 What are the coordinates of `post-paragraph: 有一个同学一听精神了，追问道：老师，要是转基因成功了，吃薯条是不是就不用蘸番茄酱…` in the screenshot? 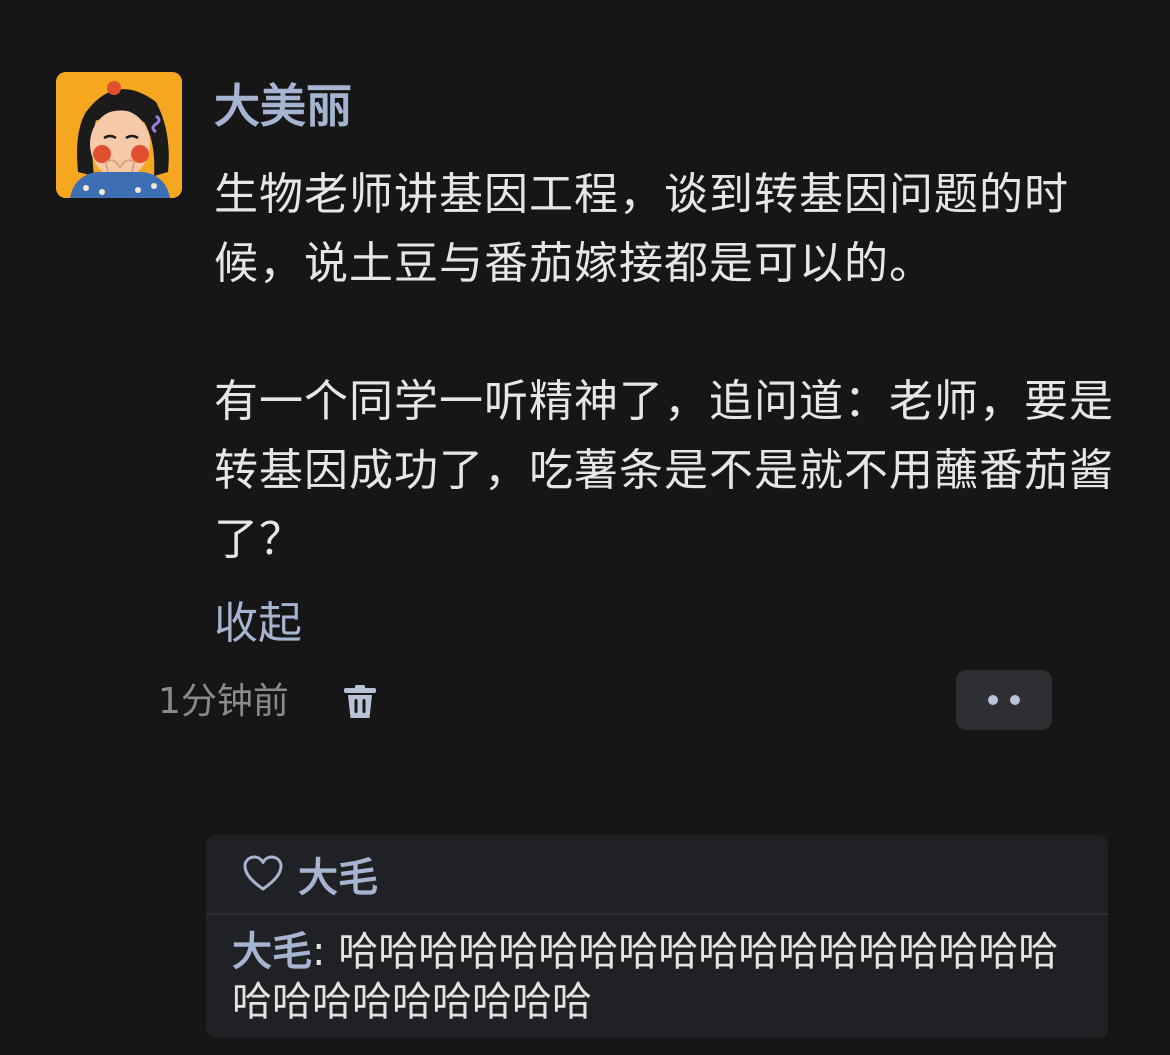 It's located at (664, 470).